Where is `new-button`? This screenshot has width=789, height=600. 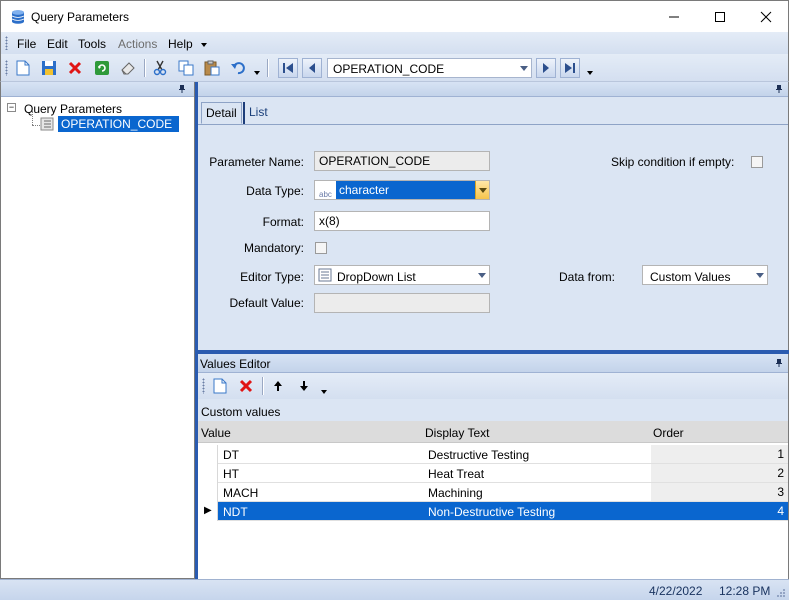 new-button is located at coordinates (23, 68).